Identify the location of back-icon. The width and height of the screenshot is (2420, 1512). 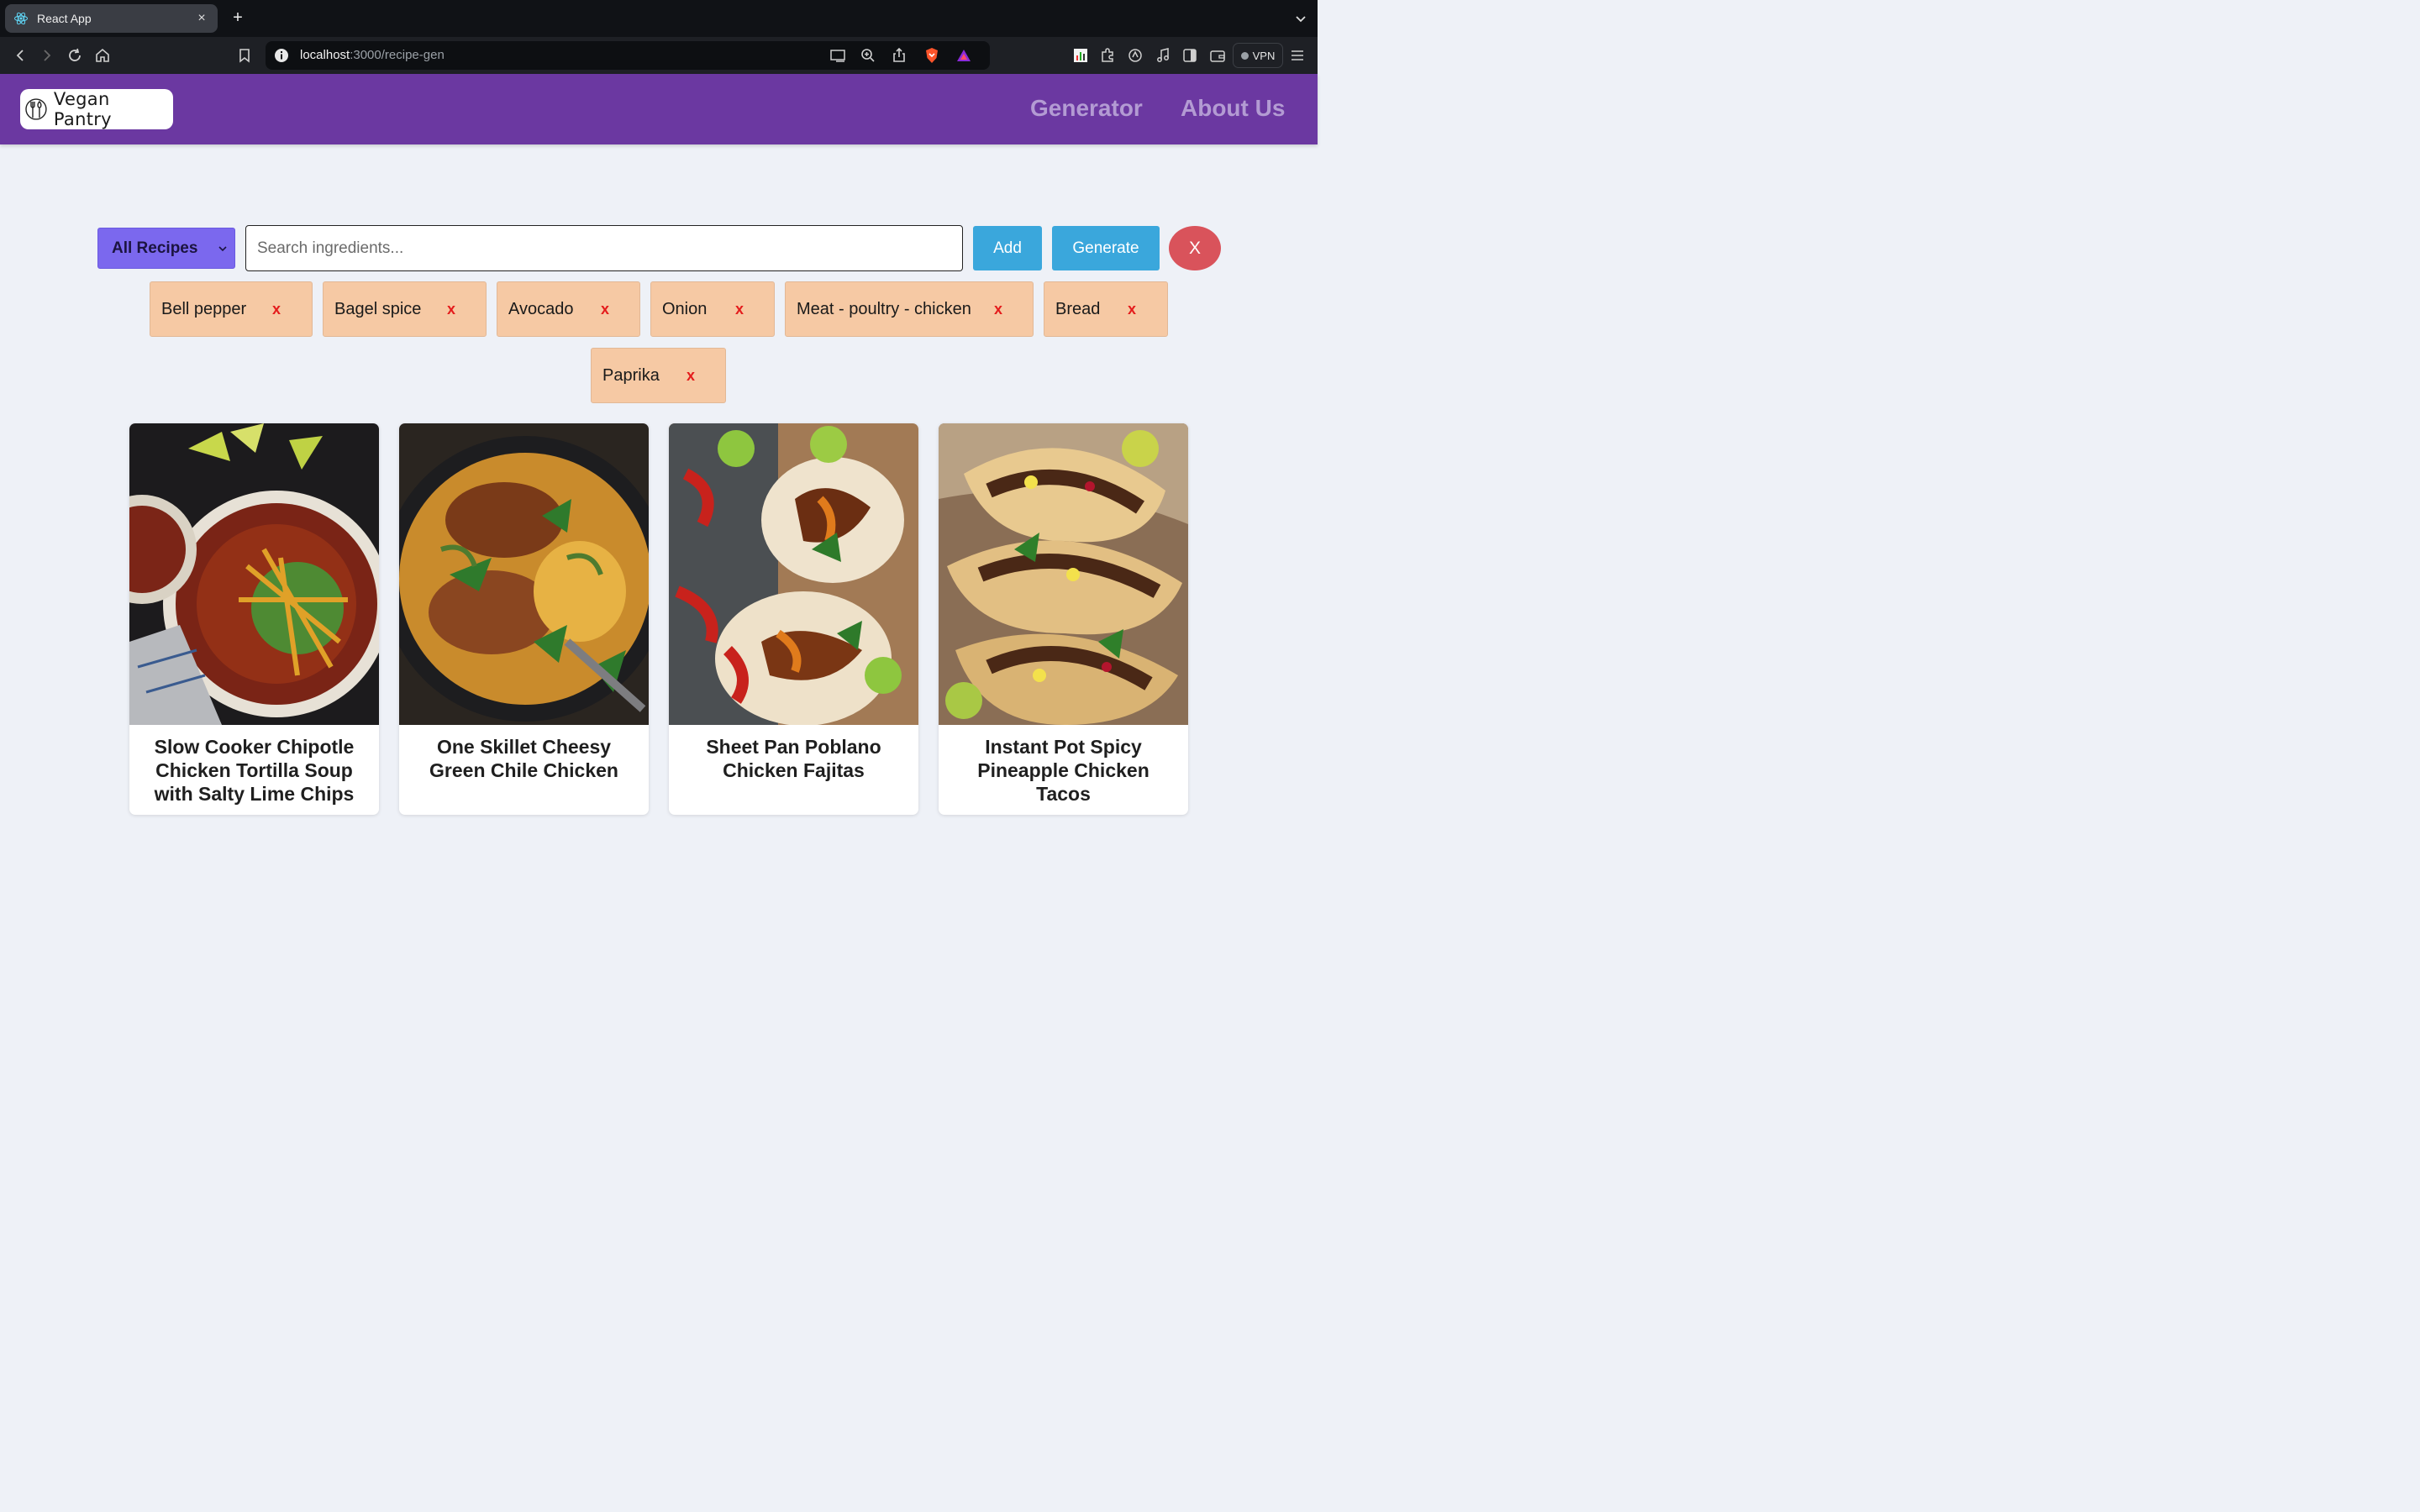
(20, 55).